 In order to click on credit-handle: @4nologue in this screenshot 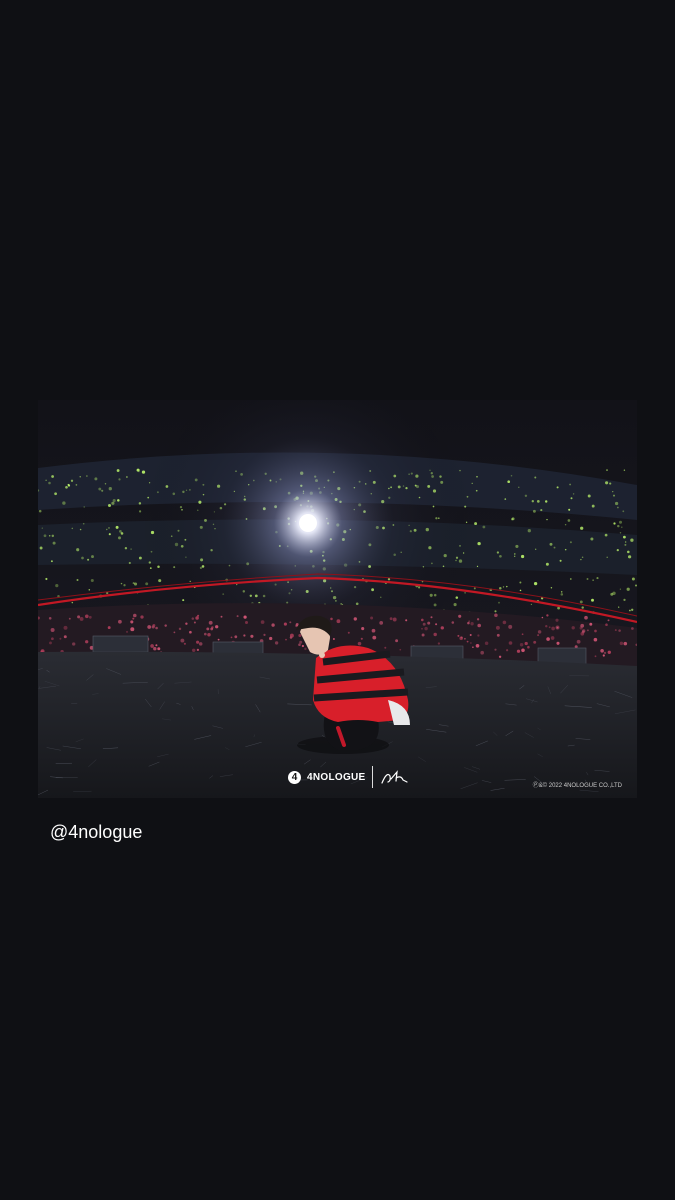, I will do `click(96, 832)`.